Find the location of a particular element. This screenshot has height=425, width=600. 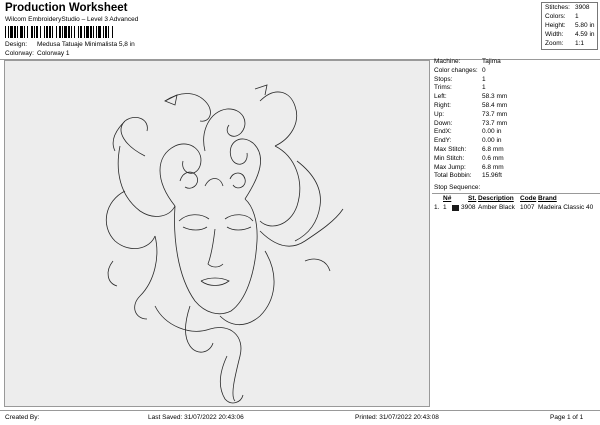

stop-divider is located at coordinates (516, 193).